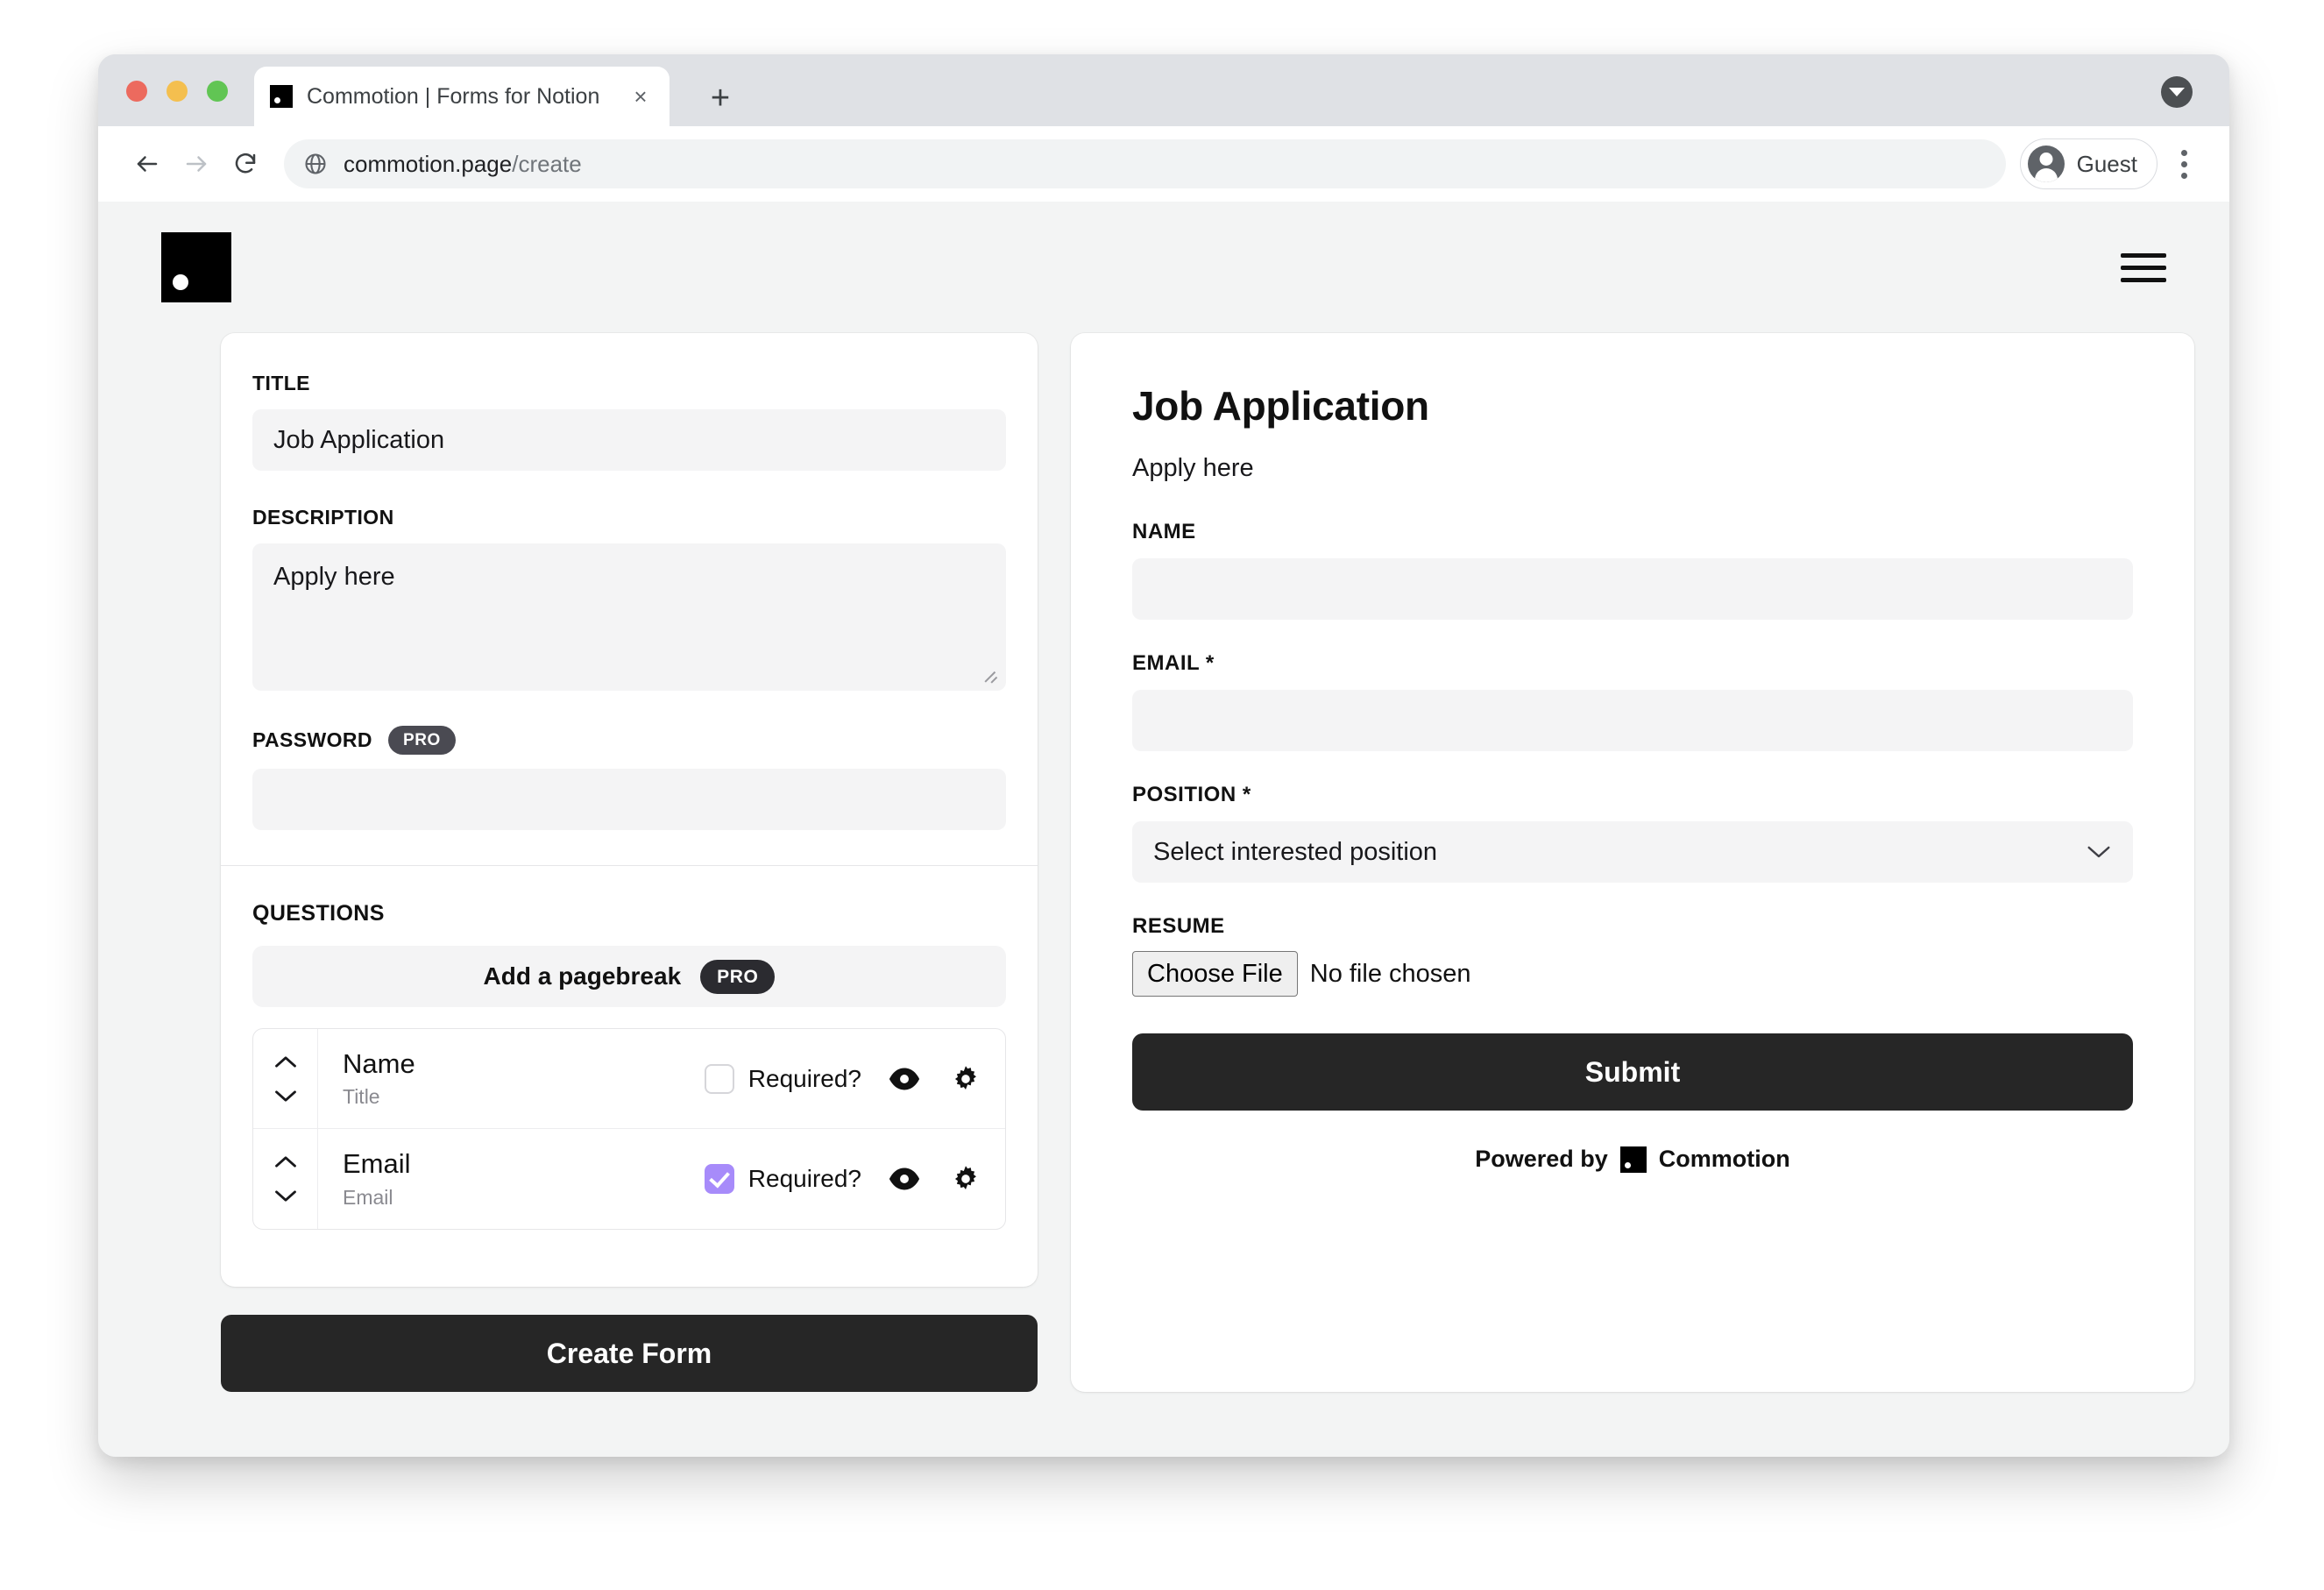  I want to click on resume-label: RESUME, so click(1178, 926).